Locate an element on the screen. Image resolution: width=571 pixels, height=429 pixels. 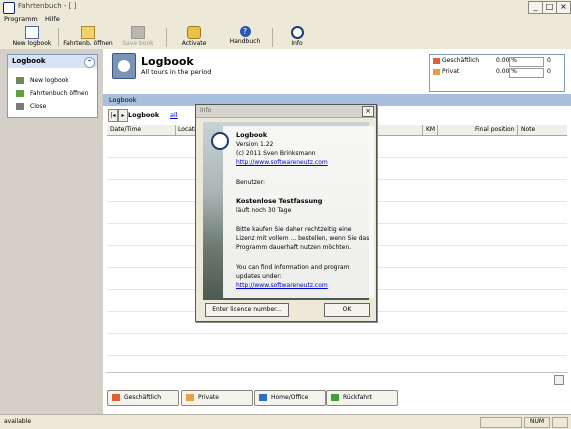
dialog-title-bar: Info is located at coordinates (286, 111).